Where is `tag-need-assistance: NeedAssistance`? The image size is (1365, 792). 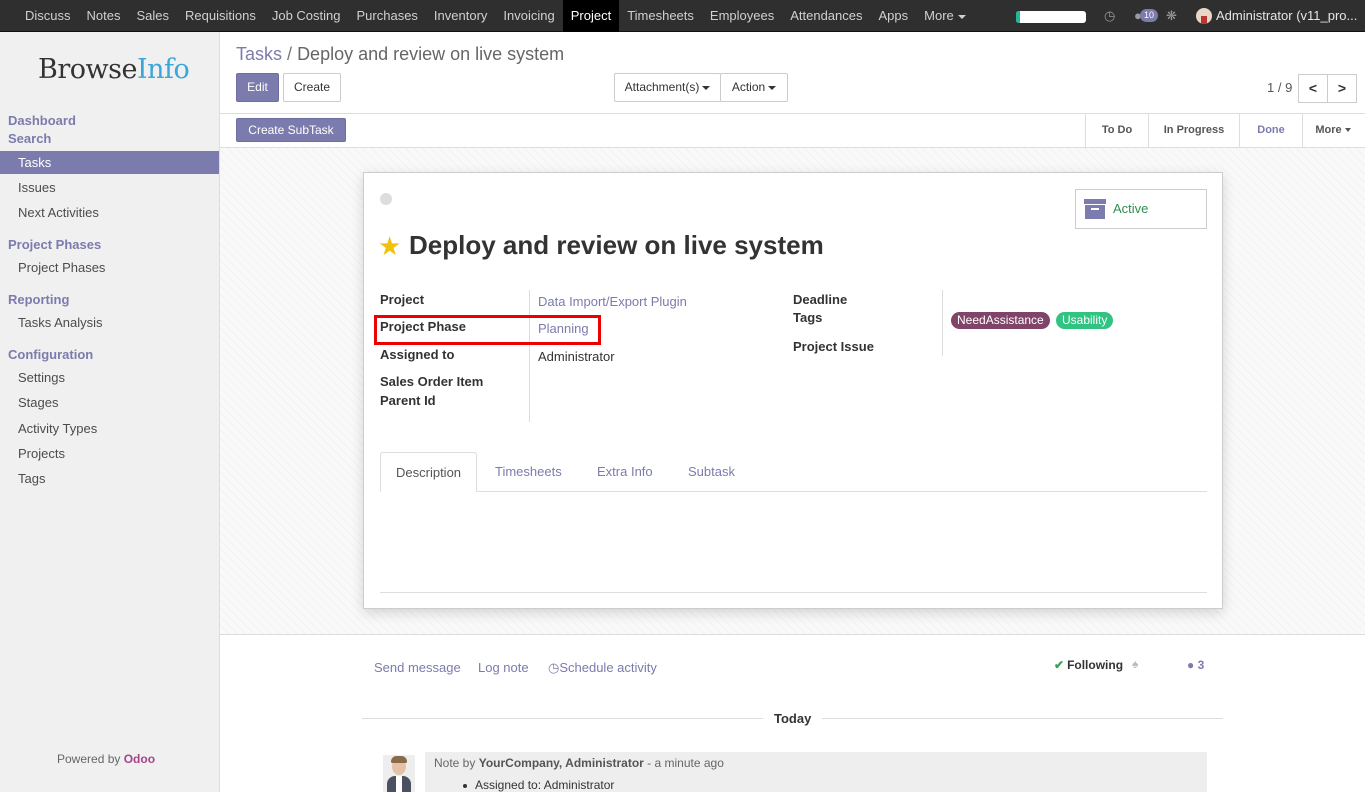 tag-need-assistance: NeedAssistance is located at coordinates (1000, 320).